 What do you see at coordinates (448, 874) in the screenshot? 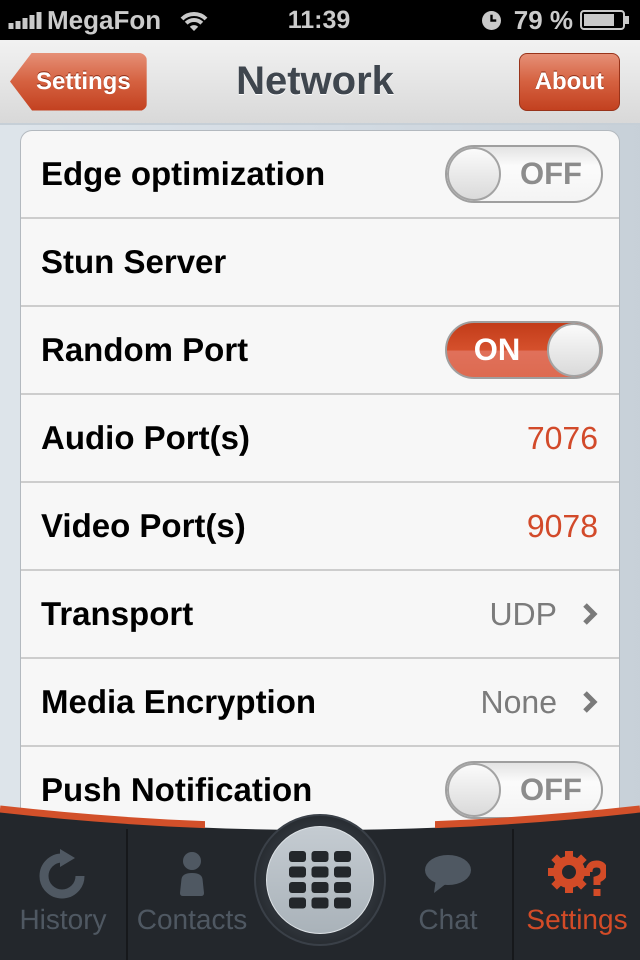
I see `speech-bubble-icon` at bounding box center [448, 874].